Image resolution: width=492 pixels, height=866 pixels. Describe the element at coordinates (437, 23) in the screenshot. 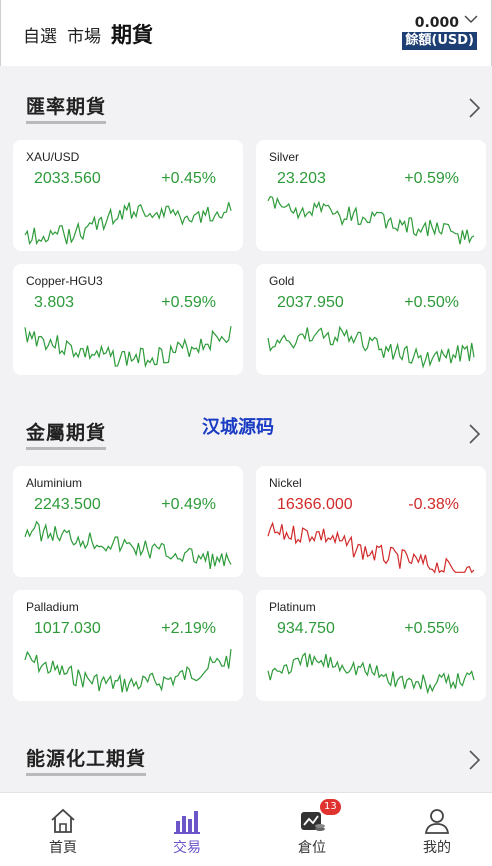

I see `balance-value: 0.000` at that location.